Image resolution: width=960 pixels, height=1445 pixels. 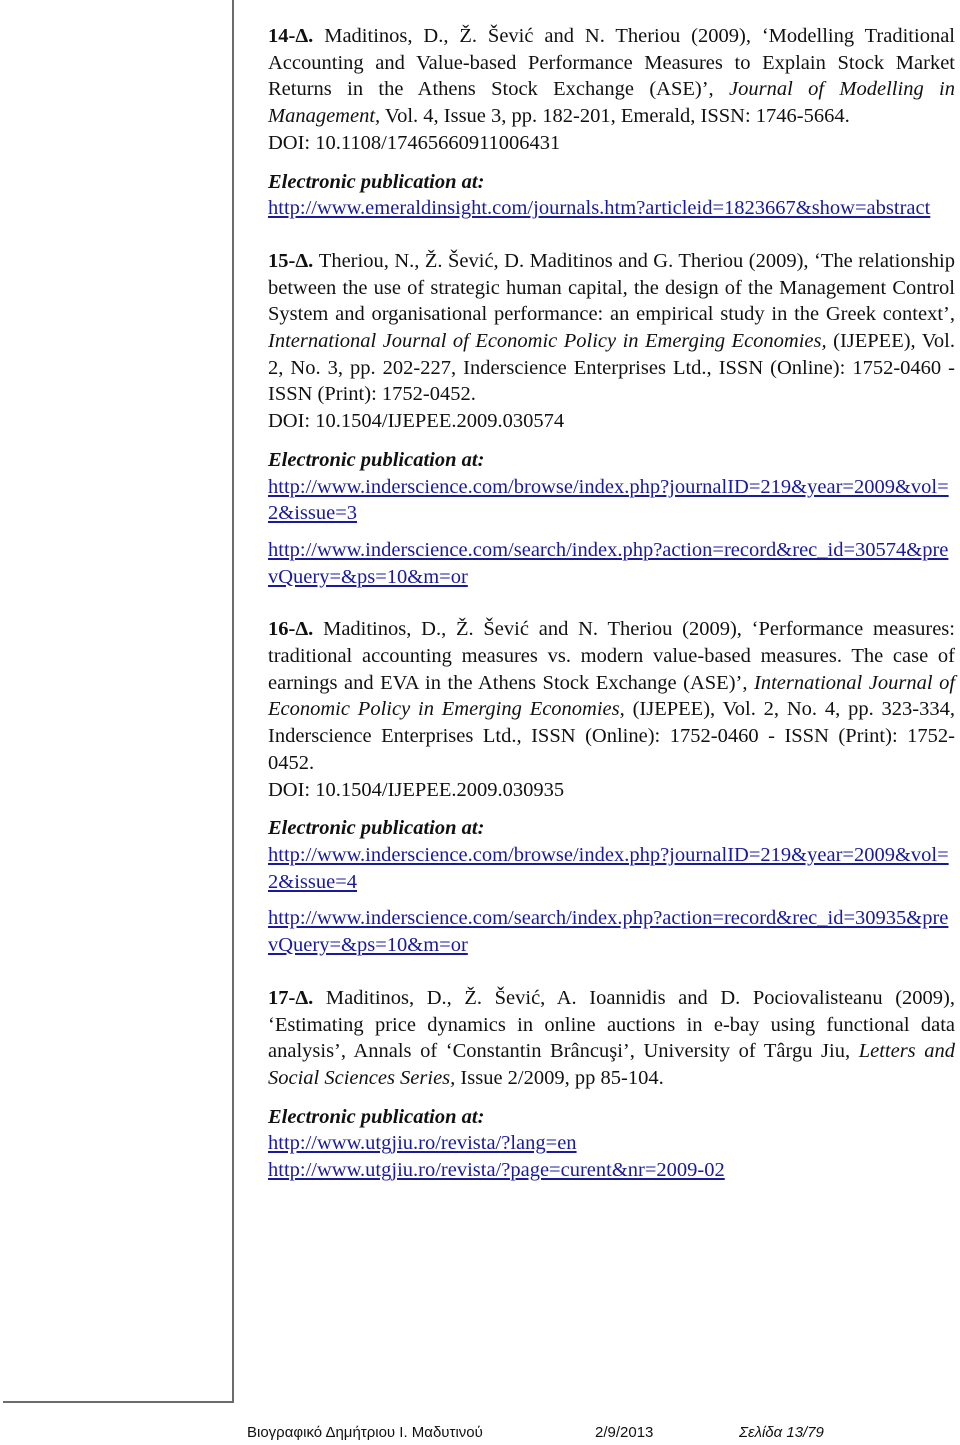 What do you see at coordinates (559, 1077) in the screenshot?
I see `citation-details: Issue 2/2009, pp 85-104.` at bounding box center [559, 1077].